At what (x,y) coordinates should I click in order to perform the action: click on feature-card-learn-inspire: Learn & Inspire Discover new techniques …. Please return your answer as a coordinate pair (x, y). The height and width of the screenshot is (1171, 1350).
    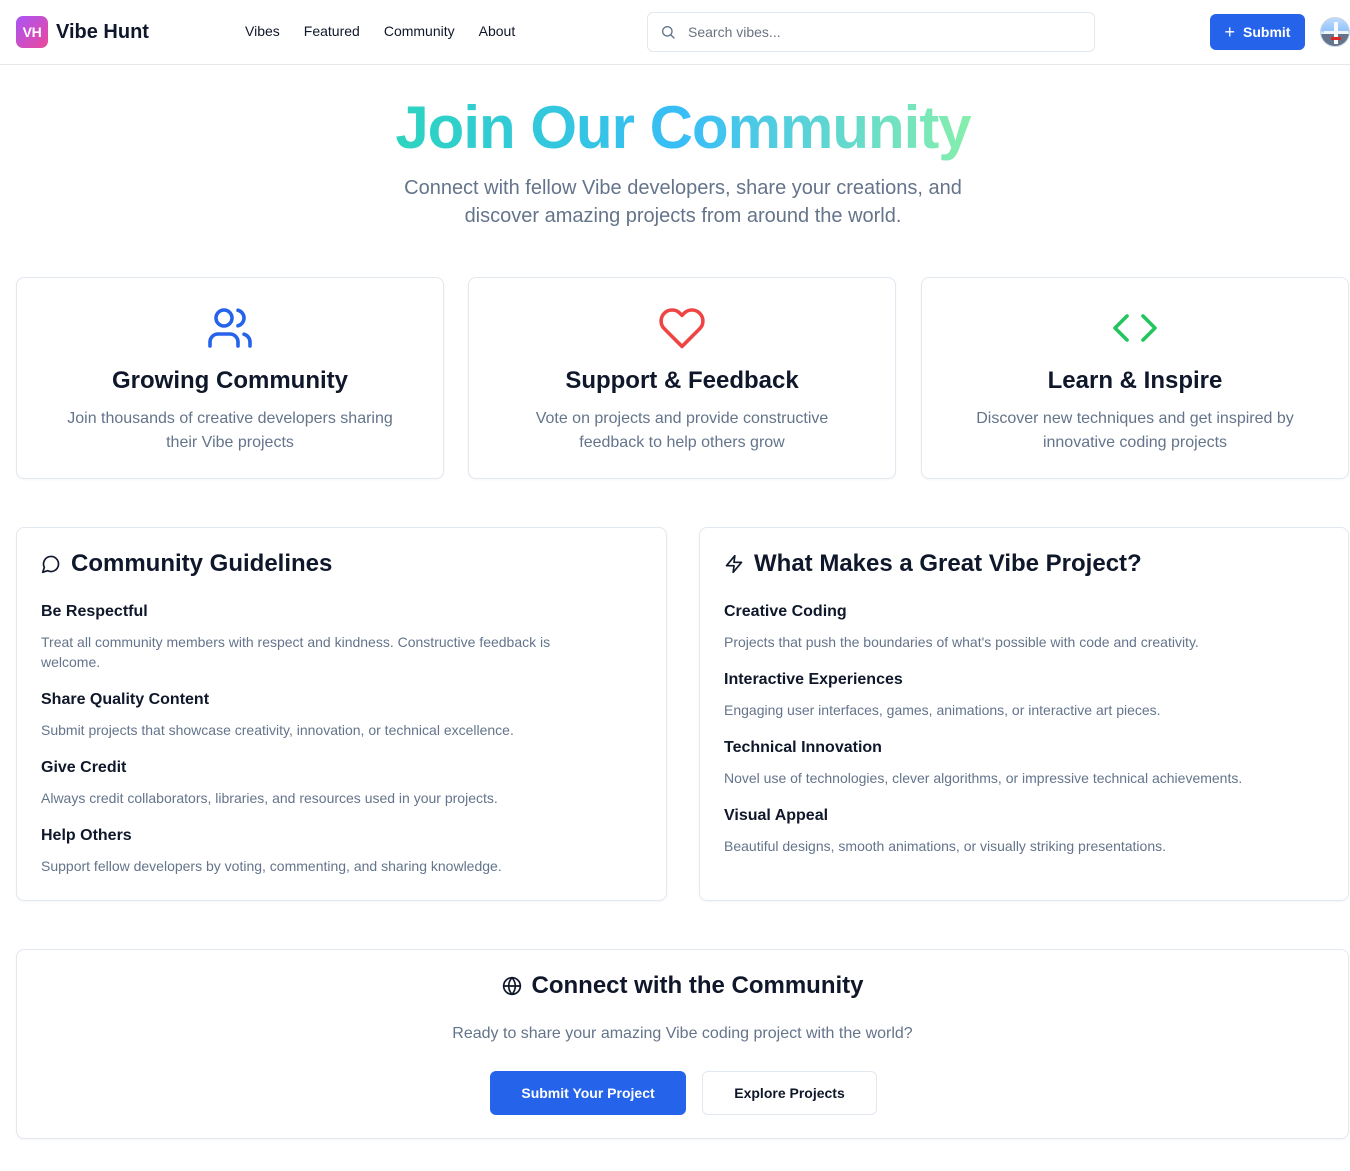
    Looking at the image, I should click on (1135, 378).